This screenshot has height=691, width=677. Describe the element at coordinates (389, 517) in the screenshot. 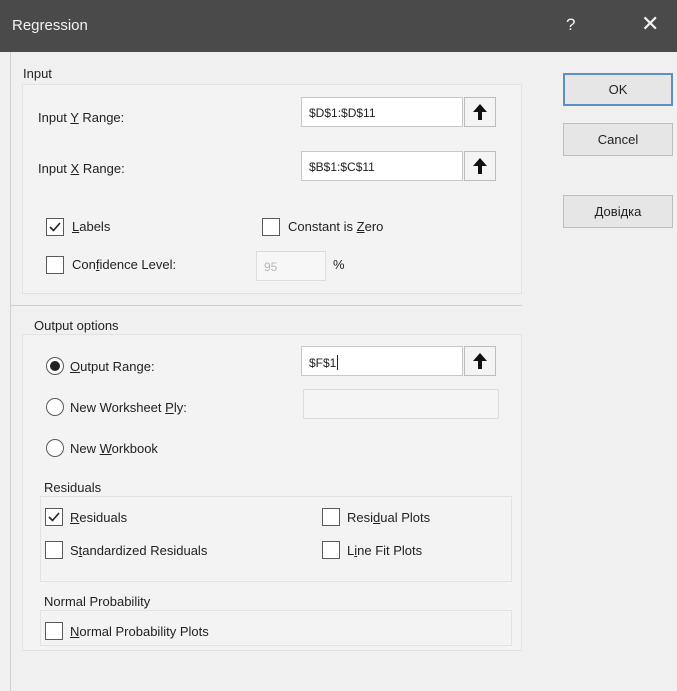

I see `residual-plots-label: Residual Plots` at that location.